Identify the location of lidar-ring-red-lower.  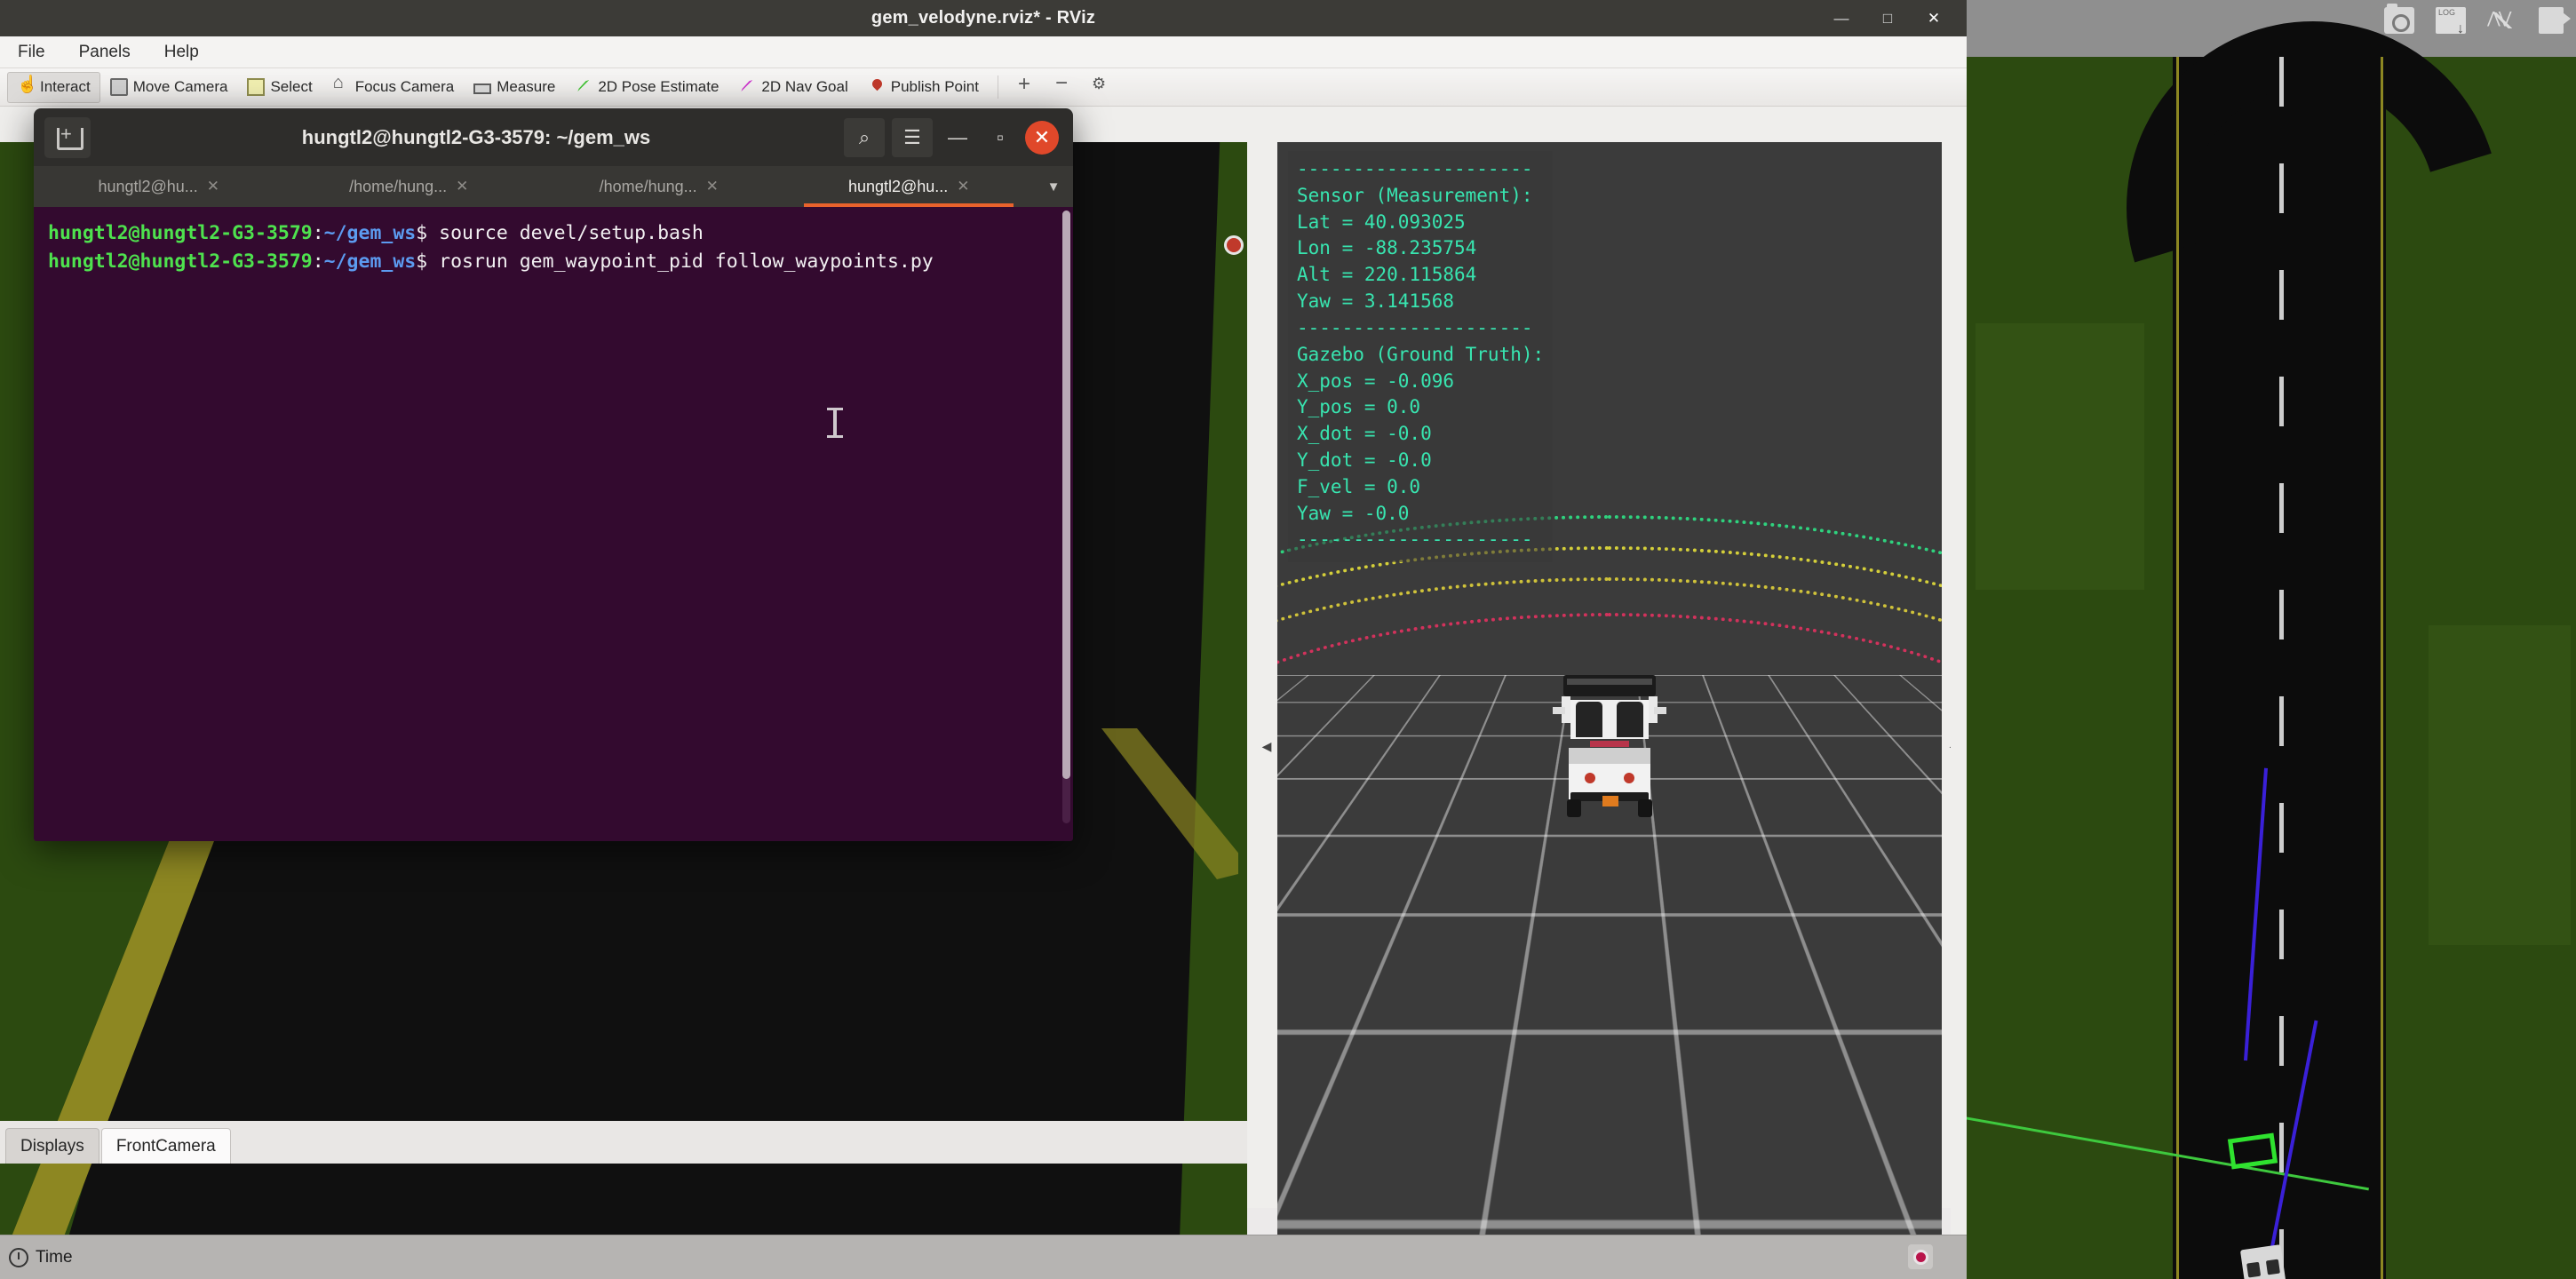
(1609, 1110).